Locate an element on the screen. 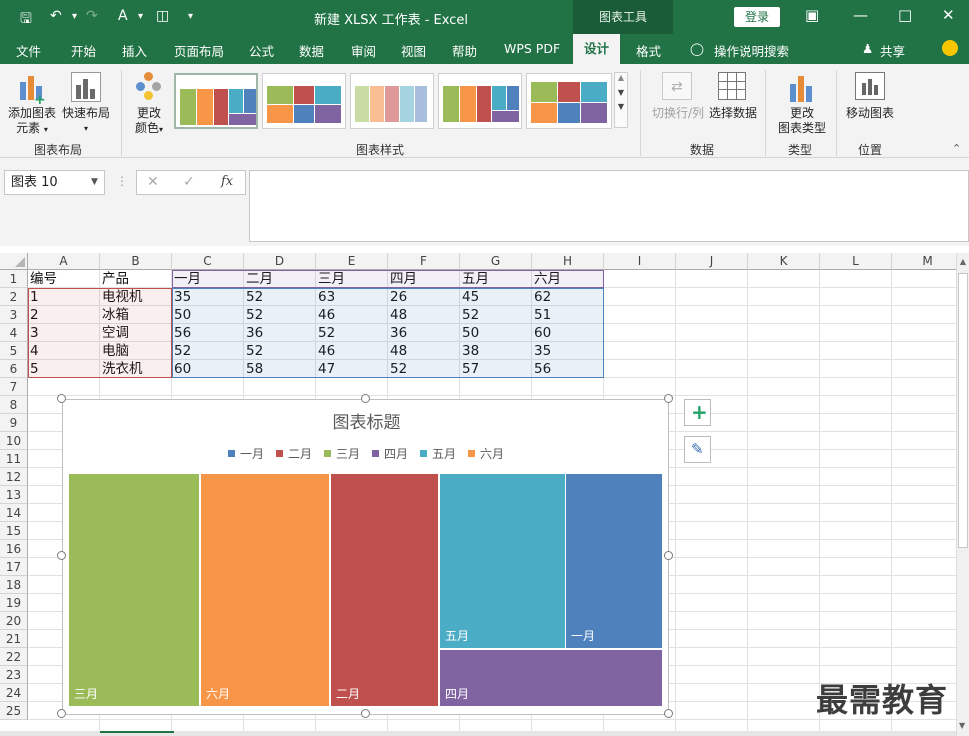 The height and width of the screenshot is (736, 969). scroll-thumb is located at coordinates (963, 410).